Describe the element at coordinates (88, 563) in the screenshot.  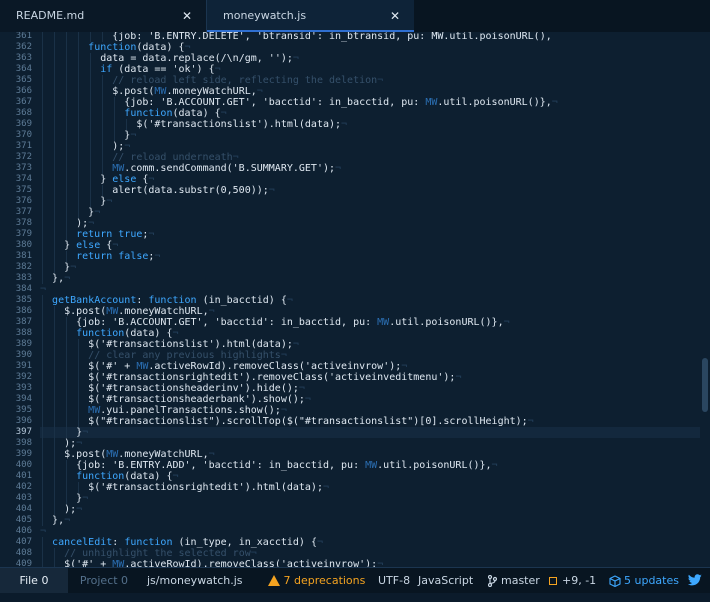
I see `code-token: $('#' +` at that location.